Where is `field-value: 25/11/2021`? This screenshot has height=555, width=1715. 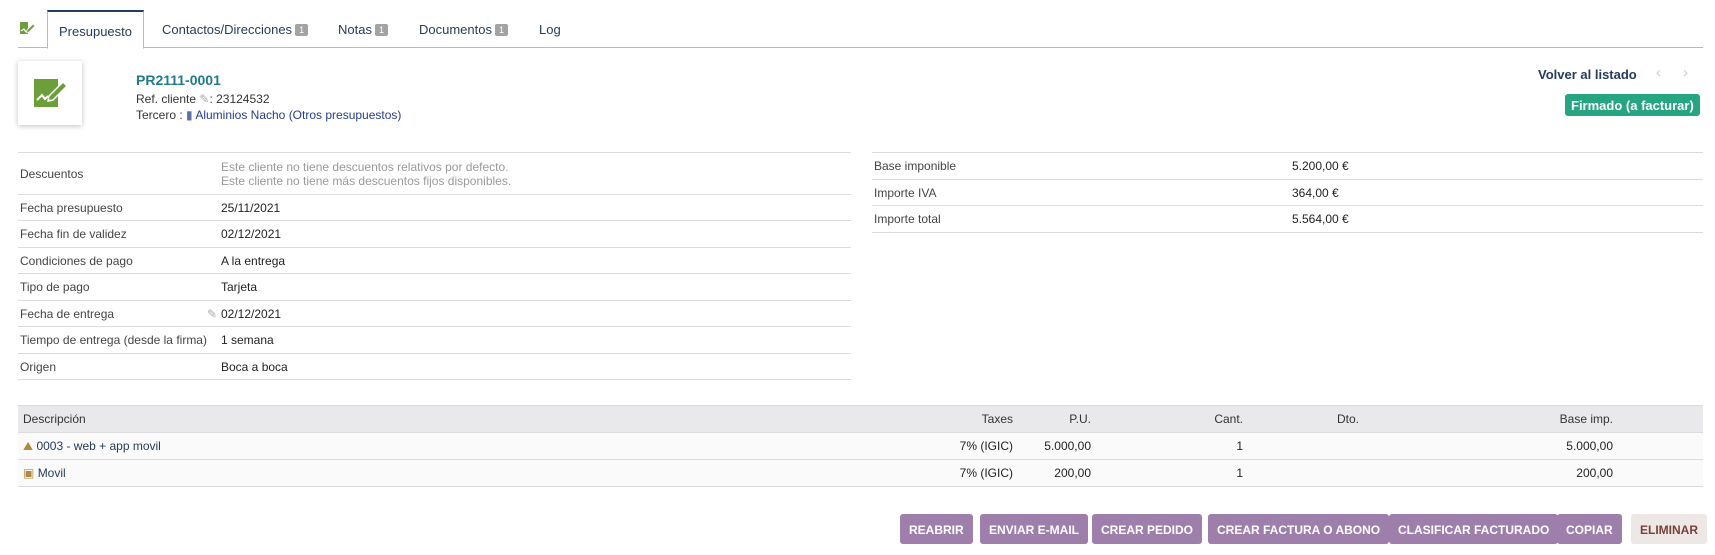
field-value: 25/11/2021 is located at coordinates (535, 207).